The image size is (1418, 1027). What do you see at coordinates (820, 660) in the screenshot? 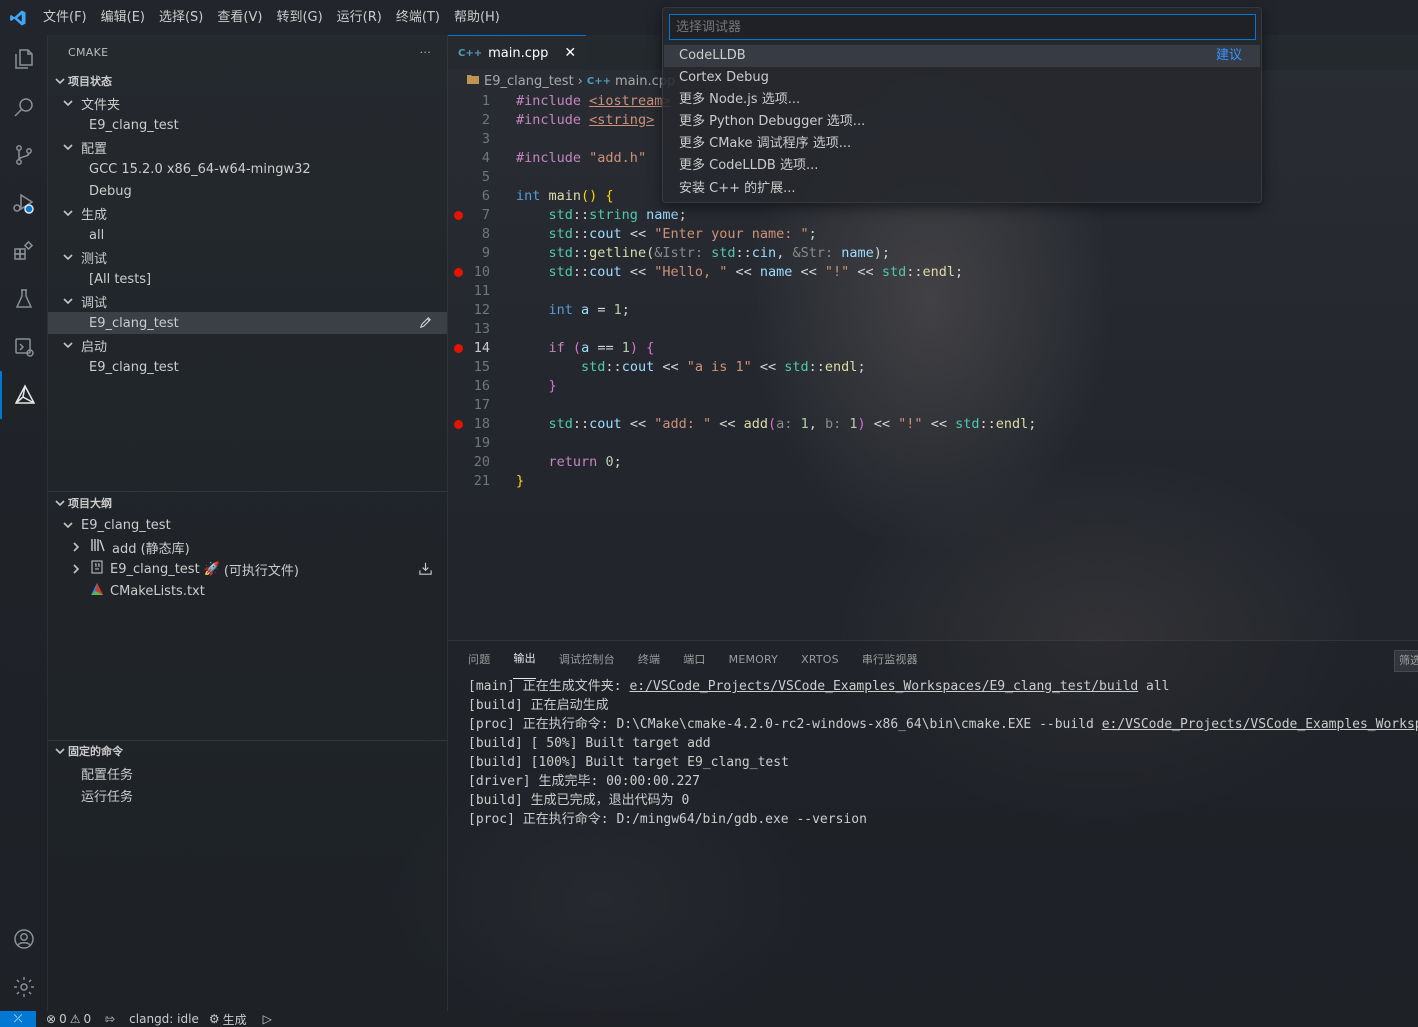
I see `tab-xrtos: XRTOS` at bounding box center [820, 660].